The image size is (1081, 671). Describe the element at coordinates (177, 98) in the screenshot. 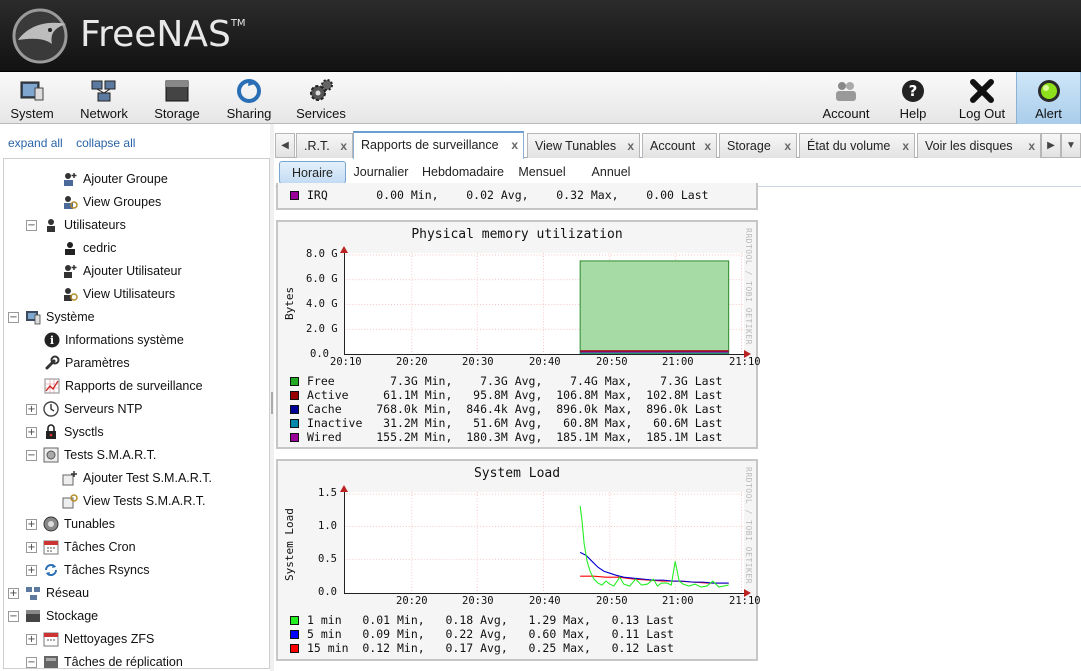

I see `storage-button: Storage` at that location.